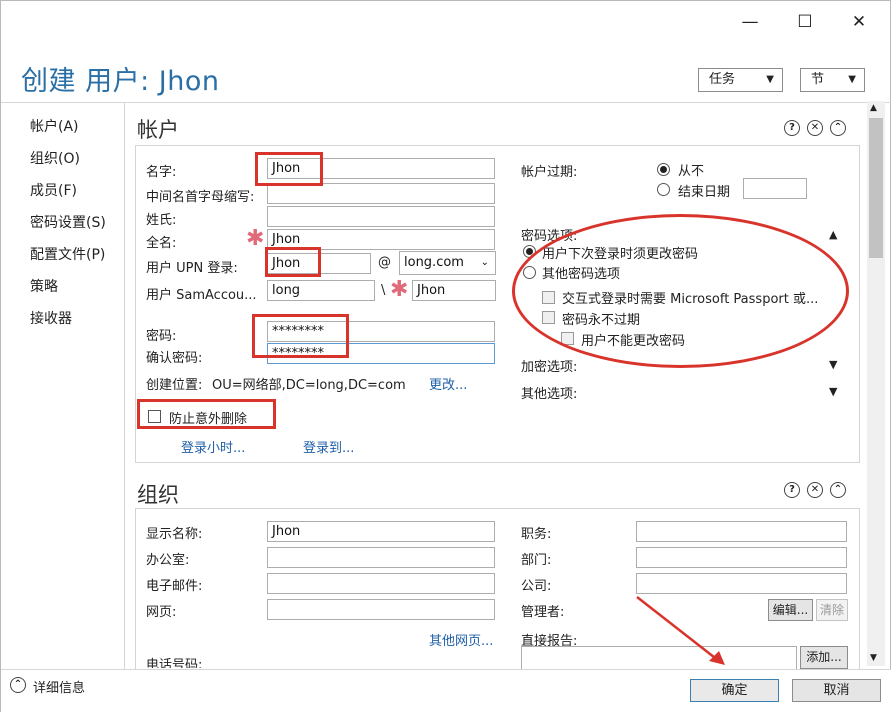 The width and height of the screenshot is (891, 712). Describe the element at coordinates (53, 190) in the screenshot. I see `nav-item-member-of: 成员(F)` at that location.